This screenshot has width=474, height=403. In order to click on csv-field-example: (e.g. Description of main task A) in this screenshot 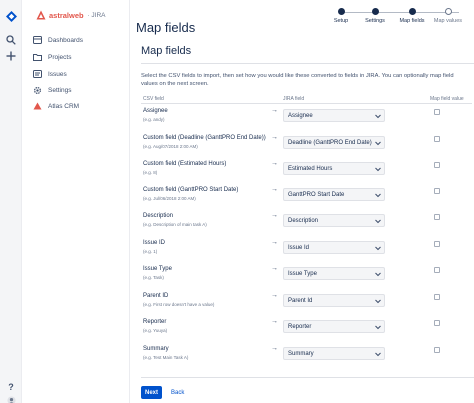, I will do `click(175, 224)`.